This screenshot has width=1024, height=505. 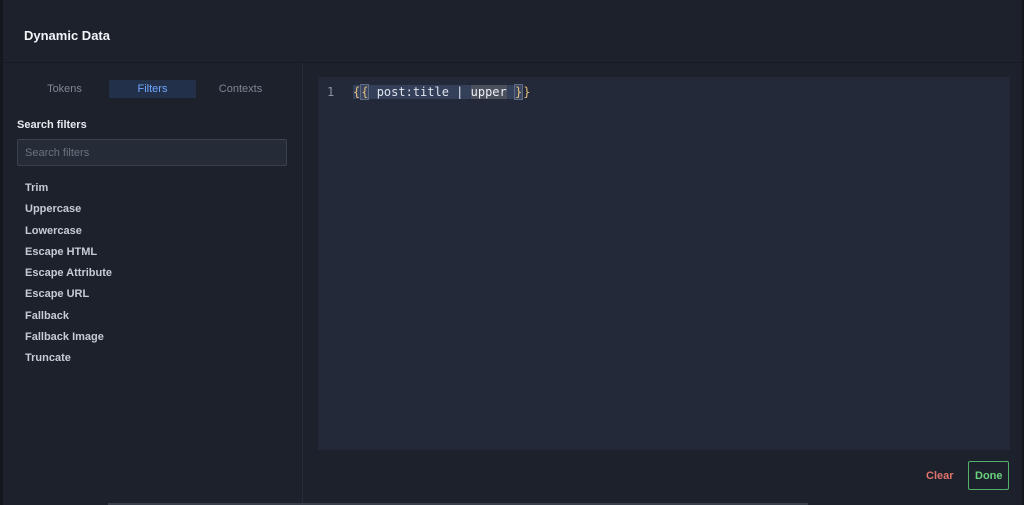 I want to click on filter-item-escape-url: Escape URL, so click(x=68, y=294).